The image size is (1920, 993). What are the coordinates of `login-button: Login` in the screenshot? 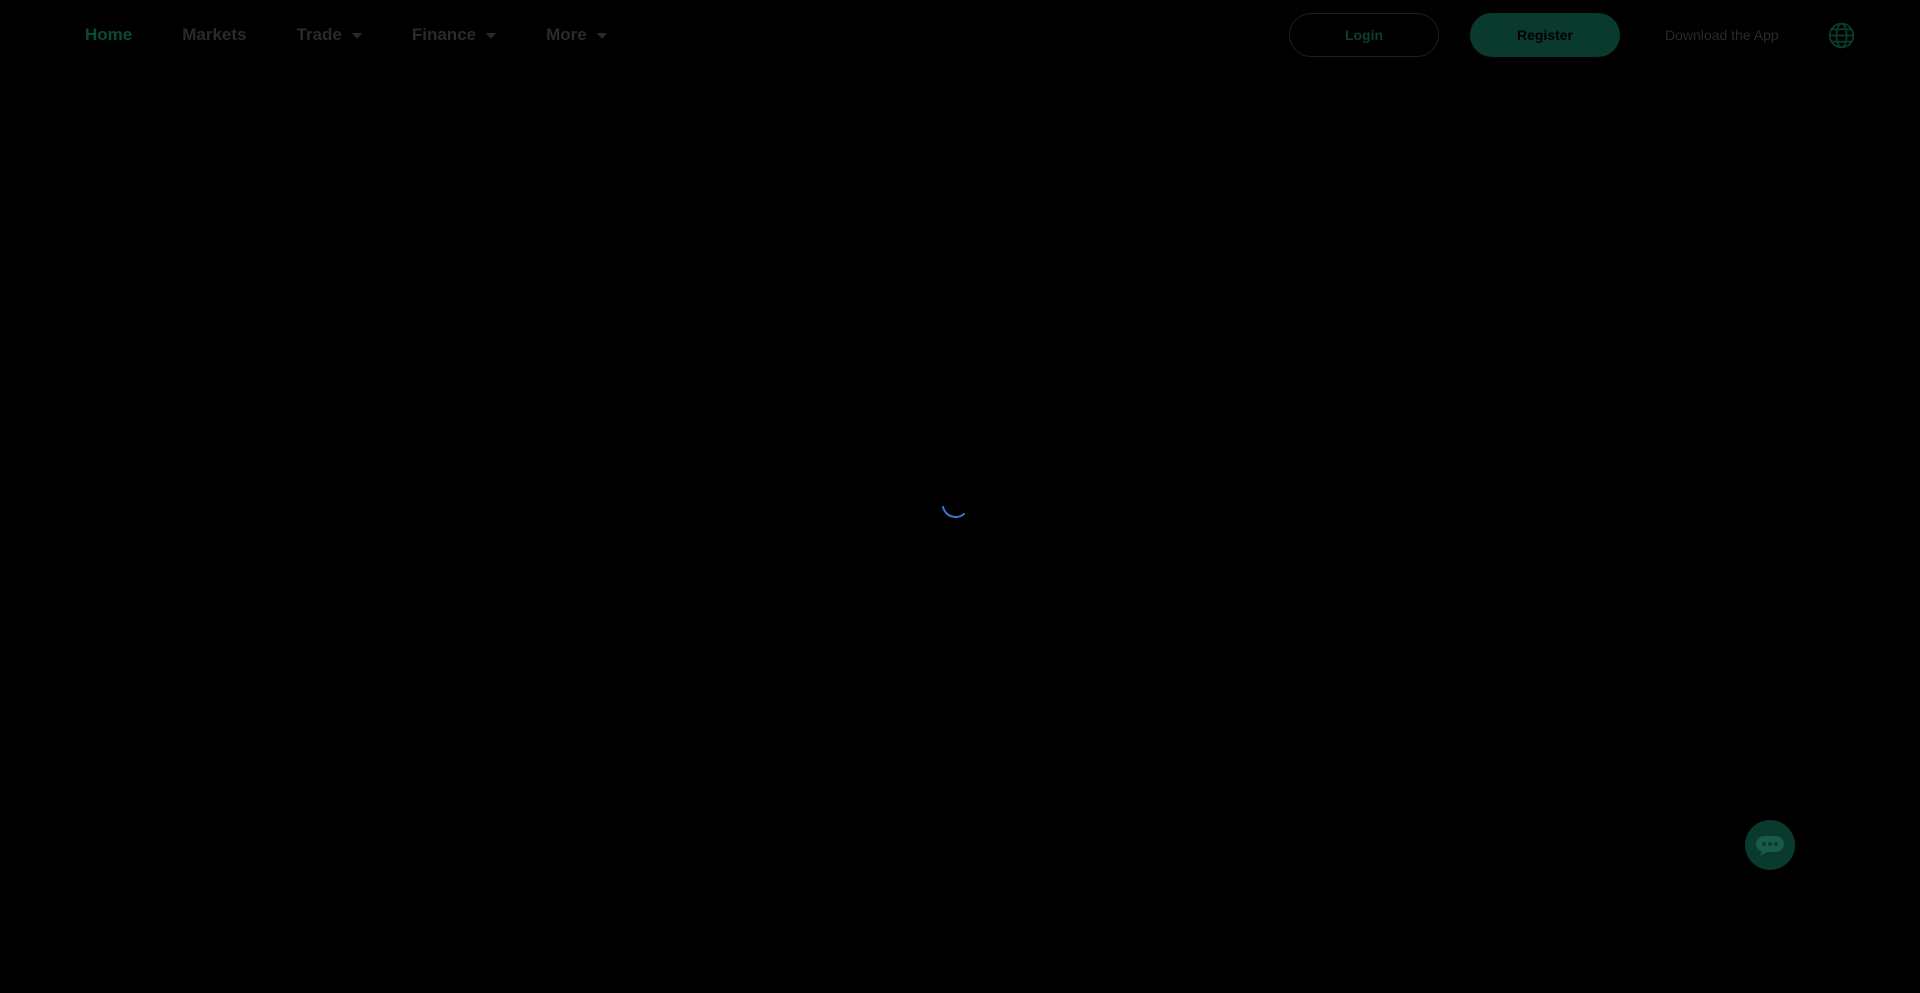 It's located at (1364, 35).